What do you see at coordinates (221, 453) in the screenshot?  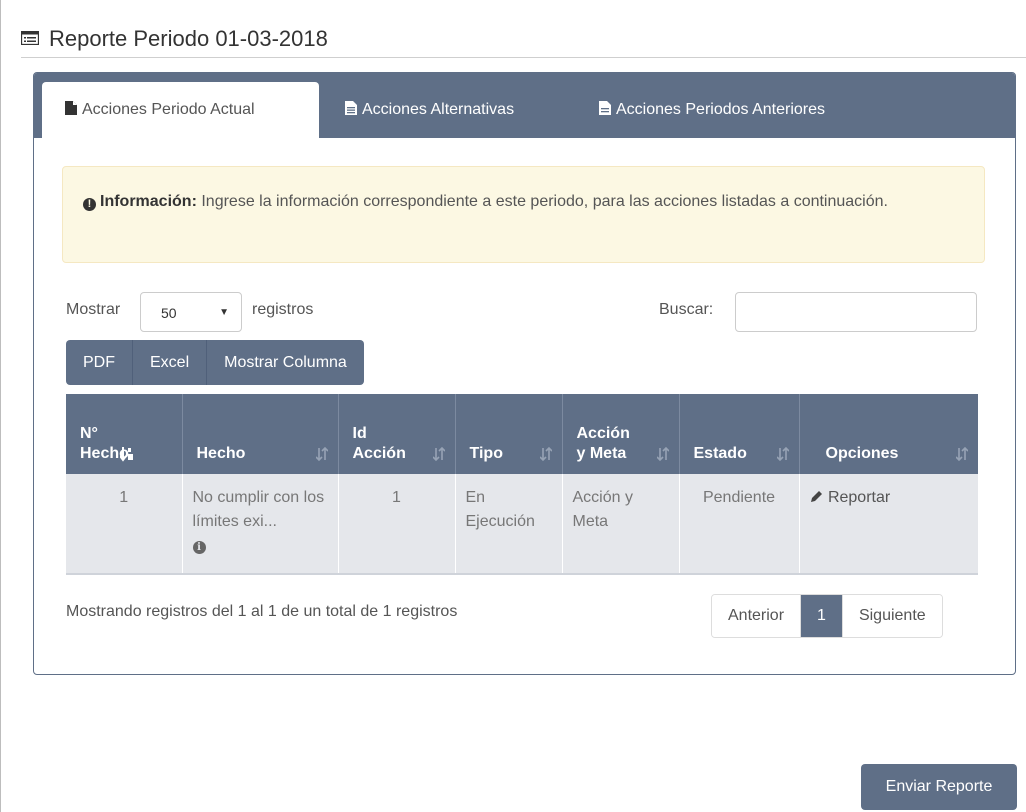 I see `header-line: Hecho` at bounding box center [221, 453].